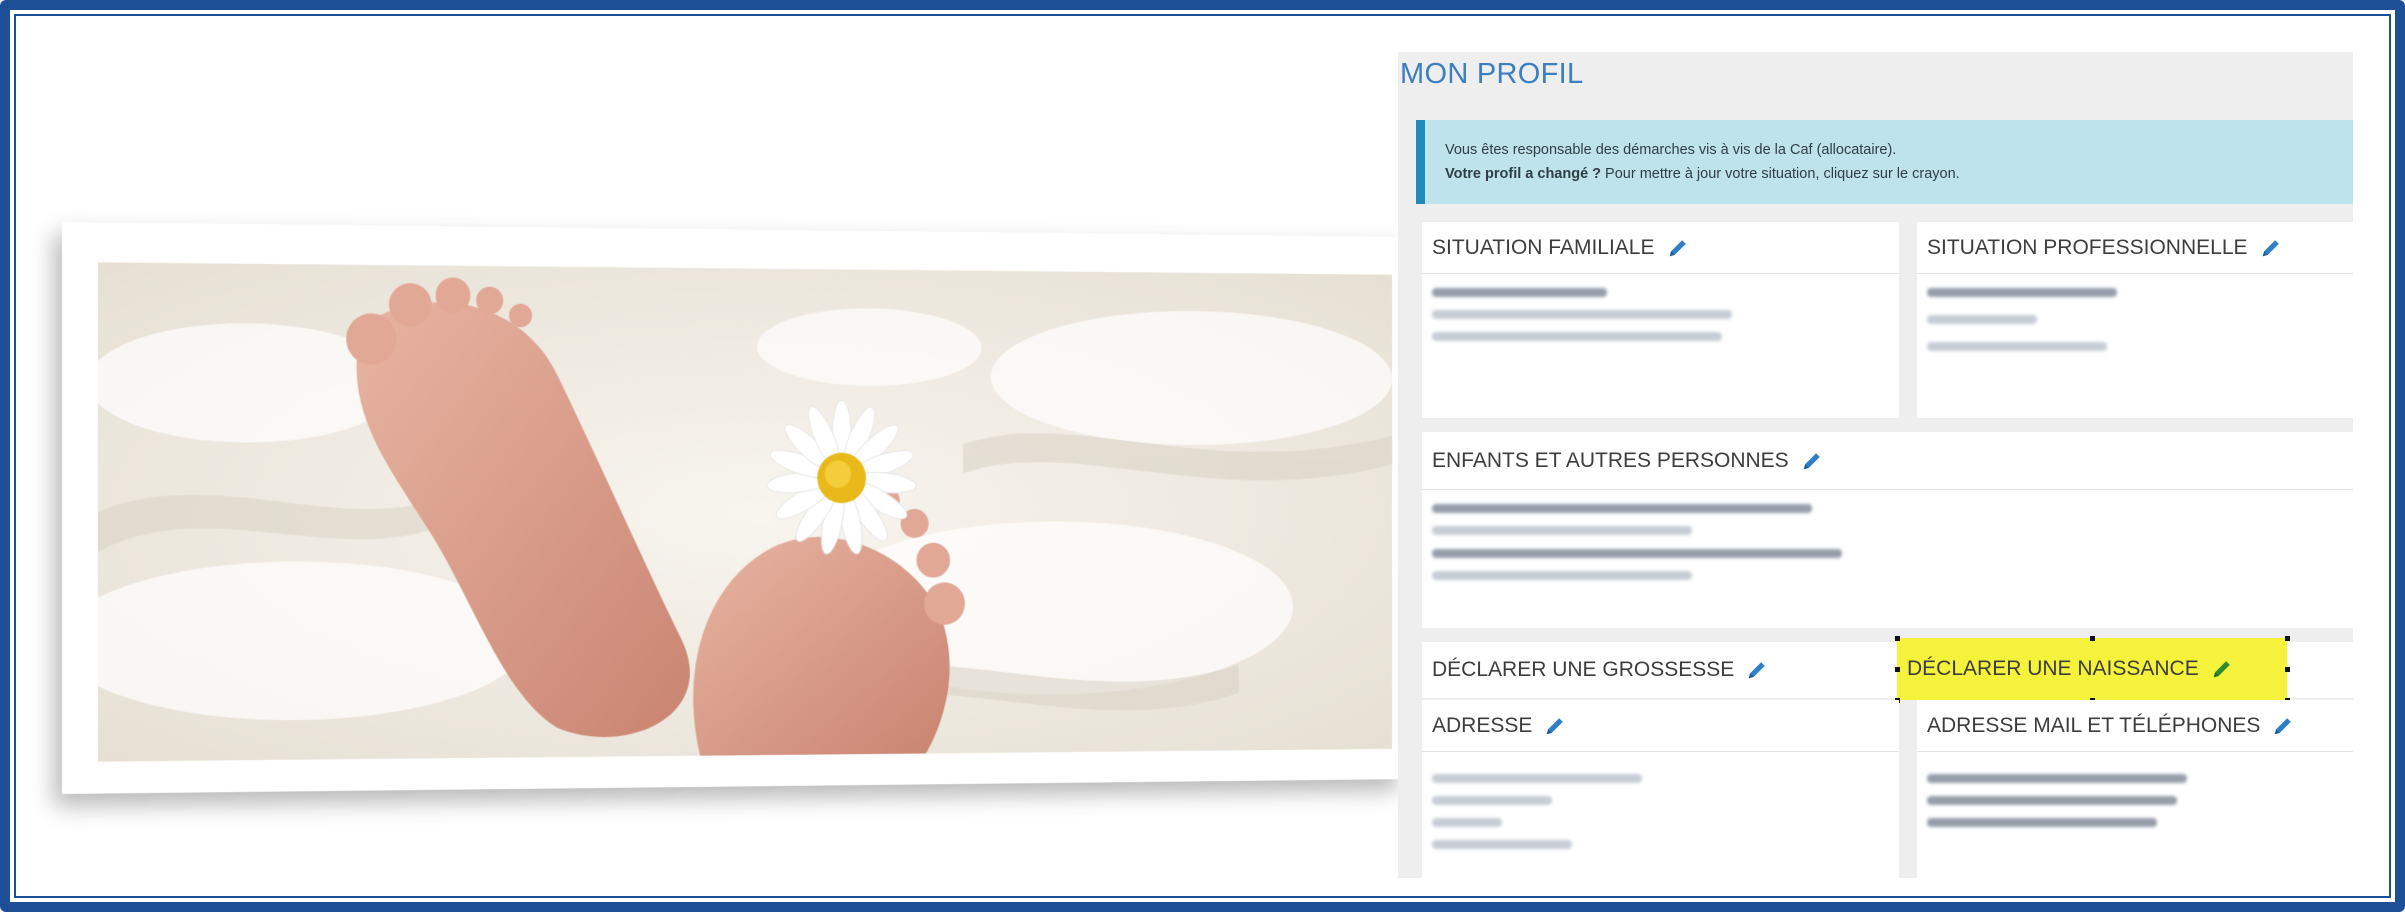  I want to click on card-grossesse: DÉCLARER UNE GROSSESSE, so click(1660, 670).